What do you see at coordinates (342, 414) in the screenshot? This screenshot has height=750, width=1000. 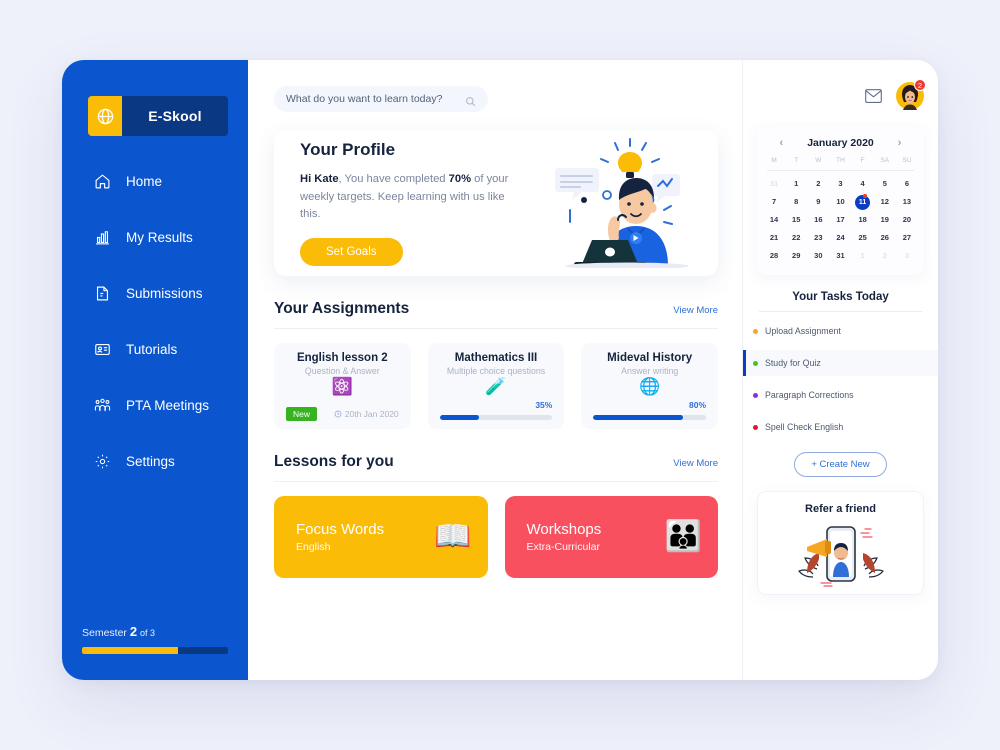 I see `assignment-footer: New 20th Jan 2020` at bounding box center [342, 414].